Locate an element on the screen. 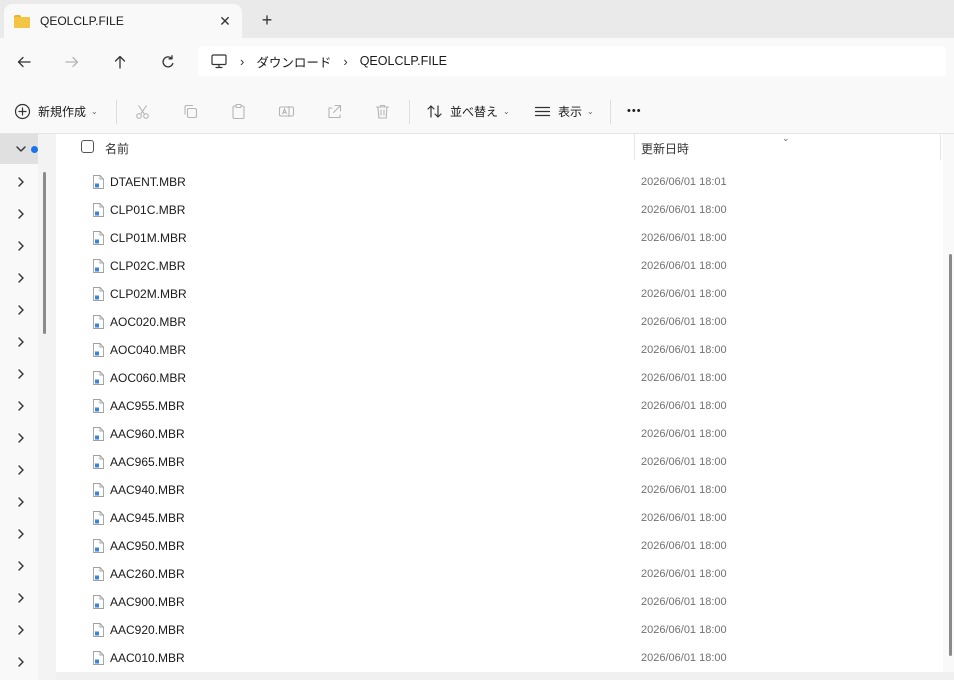 The width and height of the screenshot is (954, 680). file-row: AAC920.MBR 2026/06/01 18:00 is located at coordinates (499, 630).